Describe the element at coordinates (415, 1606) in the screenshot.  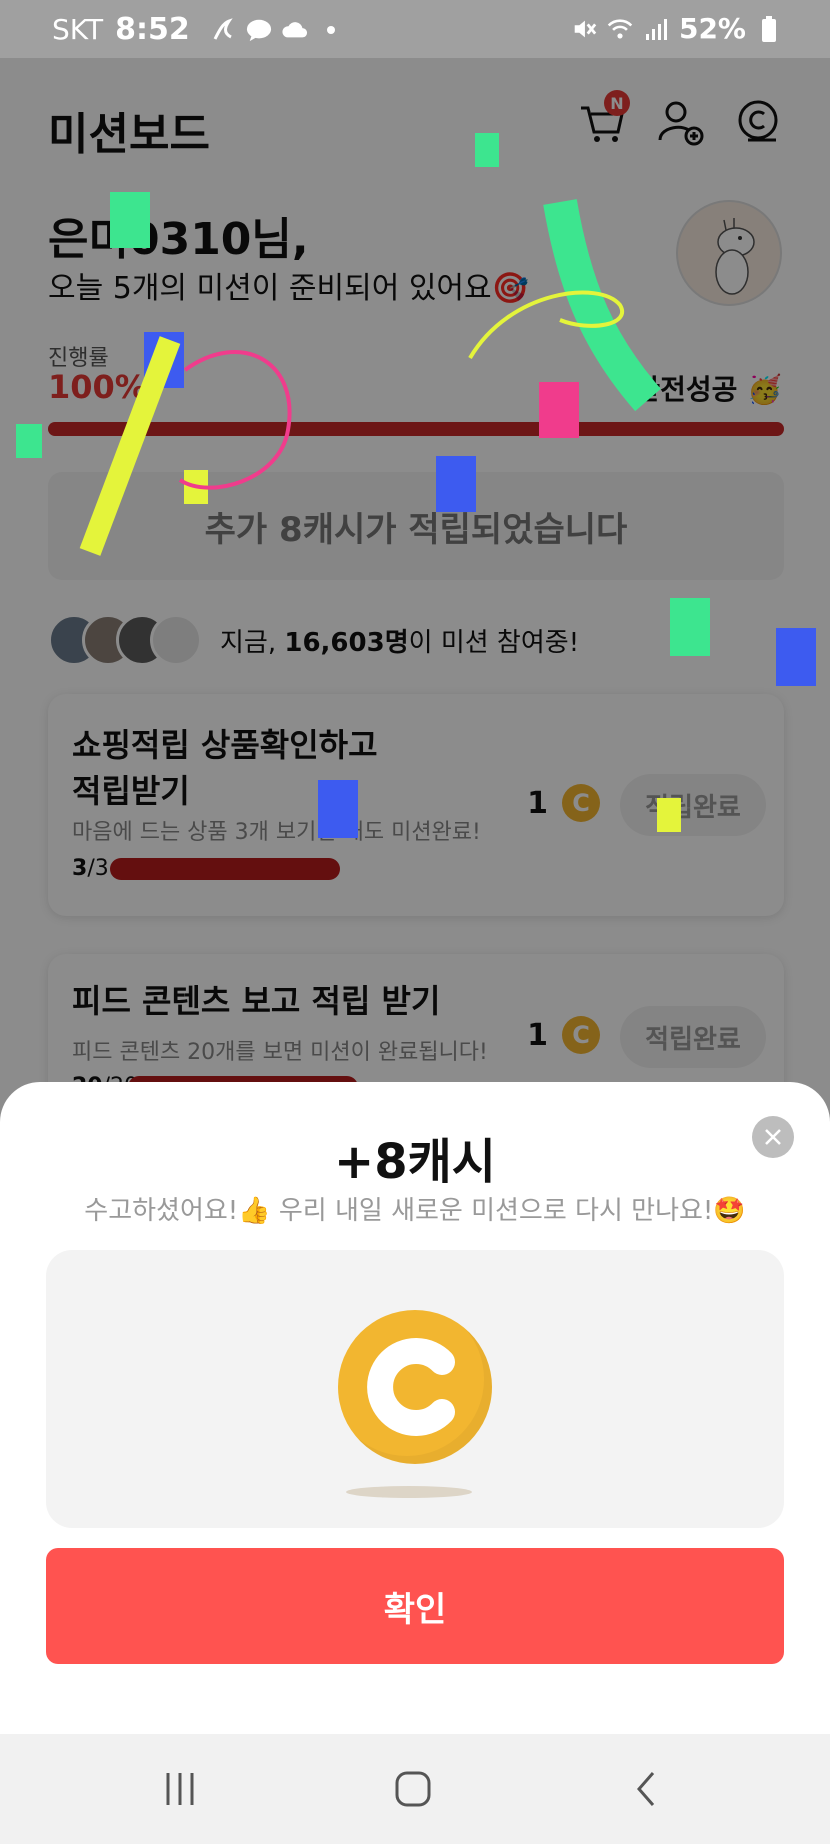
I see `confirm-button: 확인` at that location.